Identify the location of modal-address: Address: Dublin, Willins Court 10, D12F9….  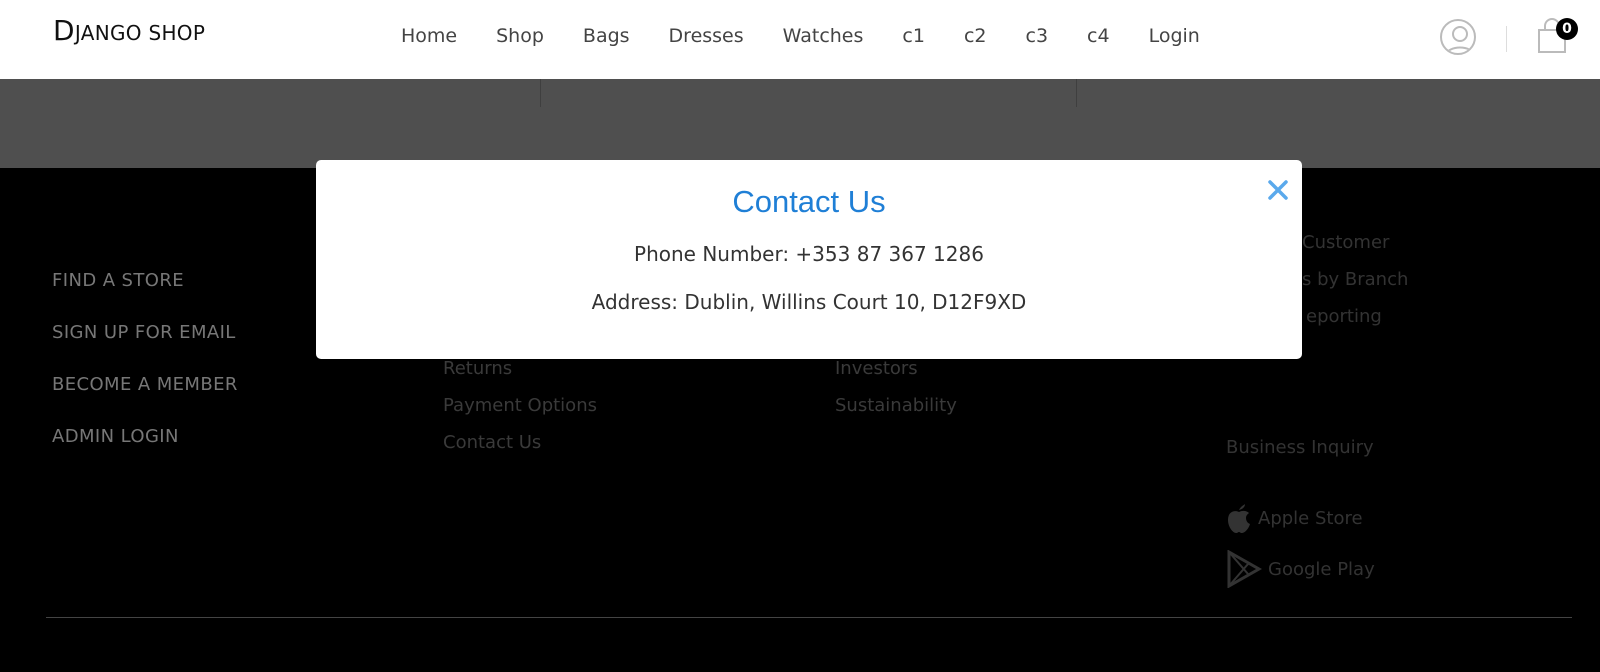
(809, 302).